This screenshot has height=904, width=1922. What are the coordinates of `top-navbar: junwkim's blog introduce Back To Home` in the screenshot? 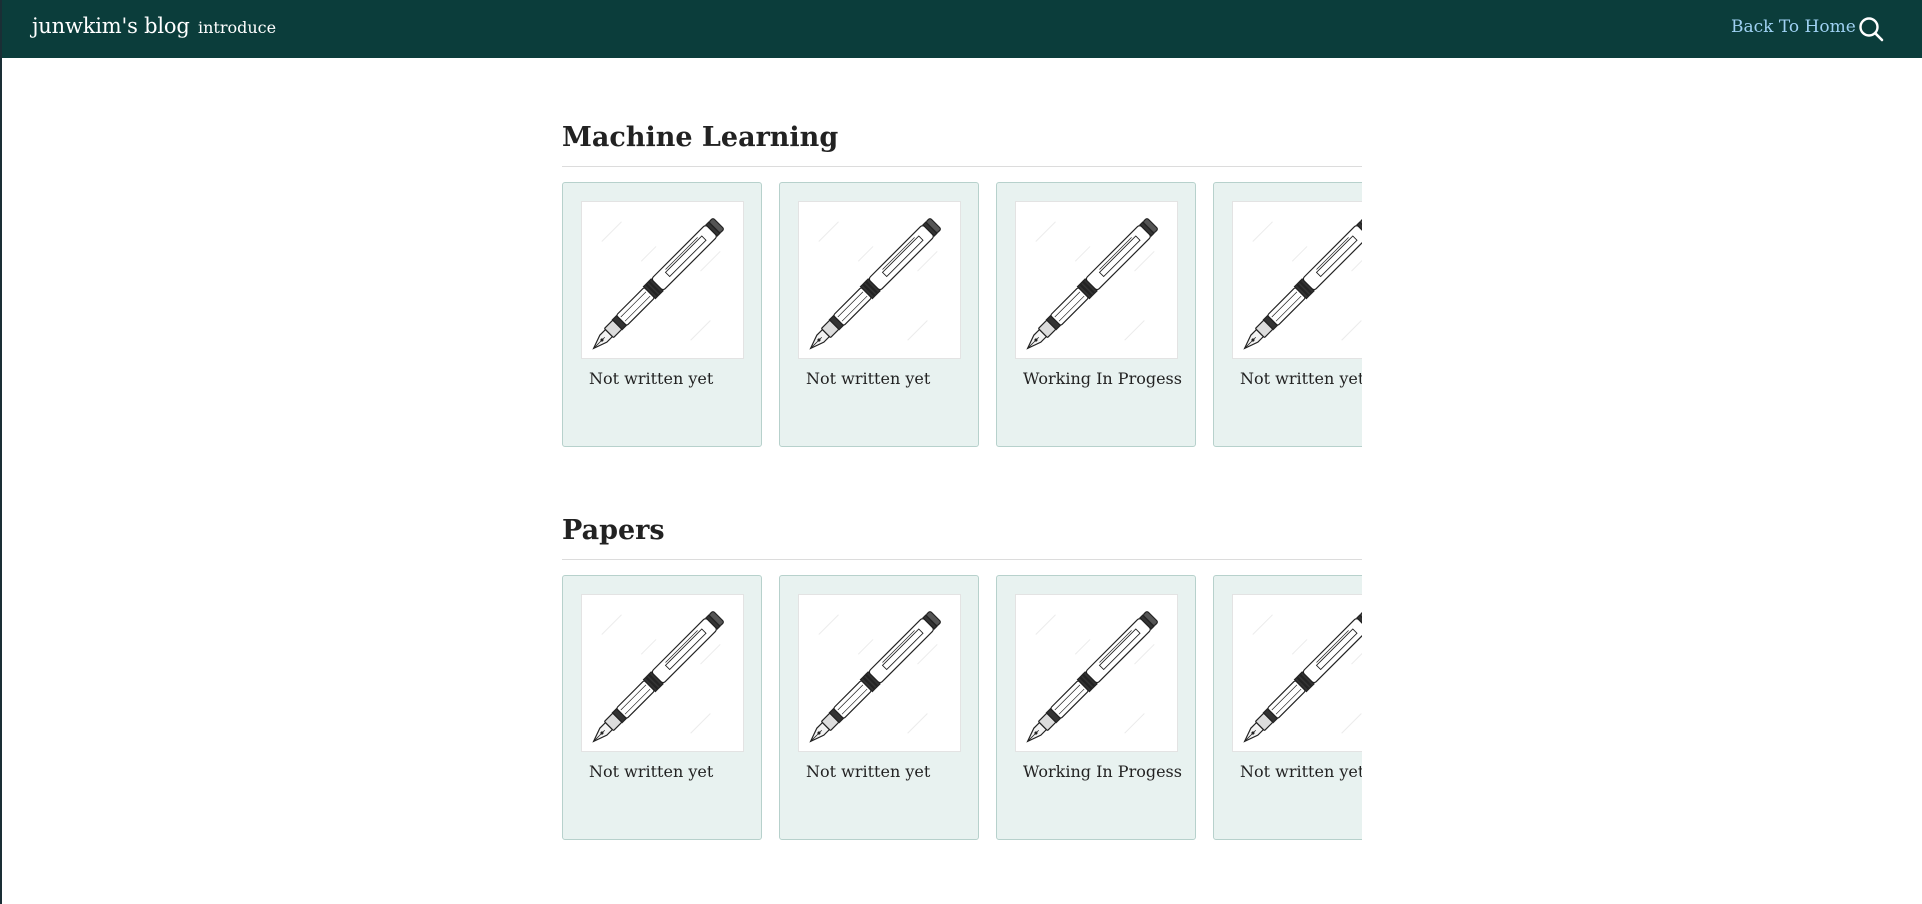 It's located at (962, 29).